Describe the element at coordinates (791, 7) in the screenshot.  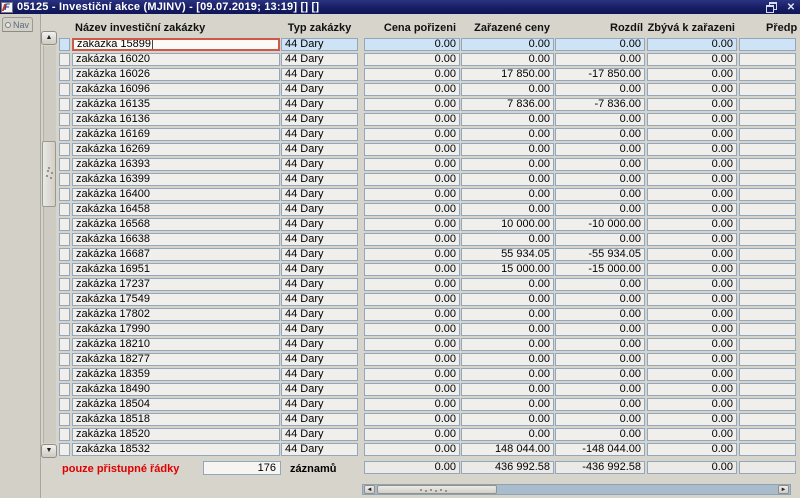
I see `close-window-icon: ✕` at that location.